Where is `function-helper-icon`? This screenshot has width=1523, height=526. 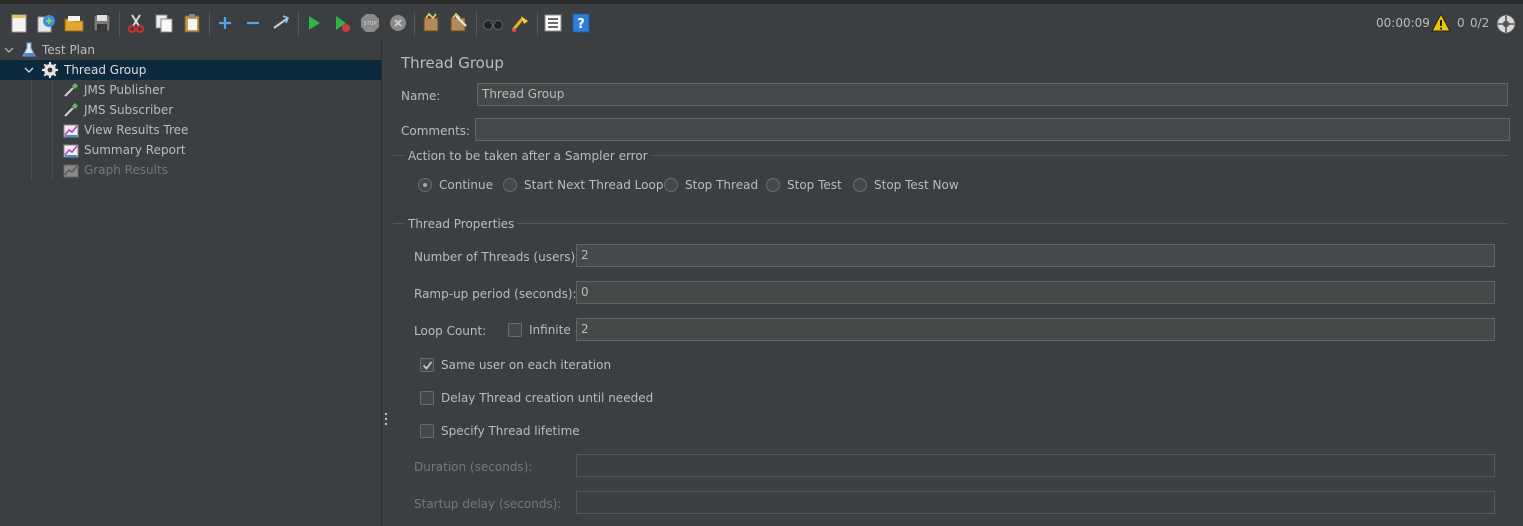
function-helper-icon is located at coordinates (553, 23).